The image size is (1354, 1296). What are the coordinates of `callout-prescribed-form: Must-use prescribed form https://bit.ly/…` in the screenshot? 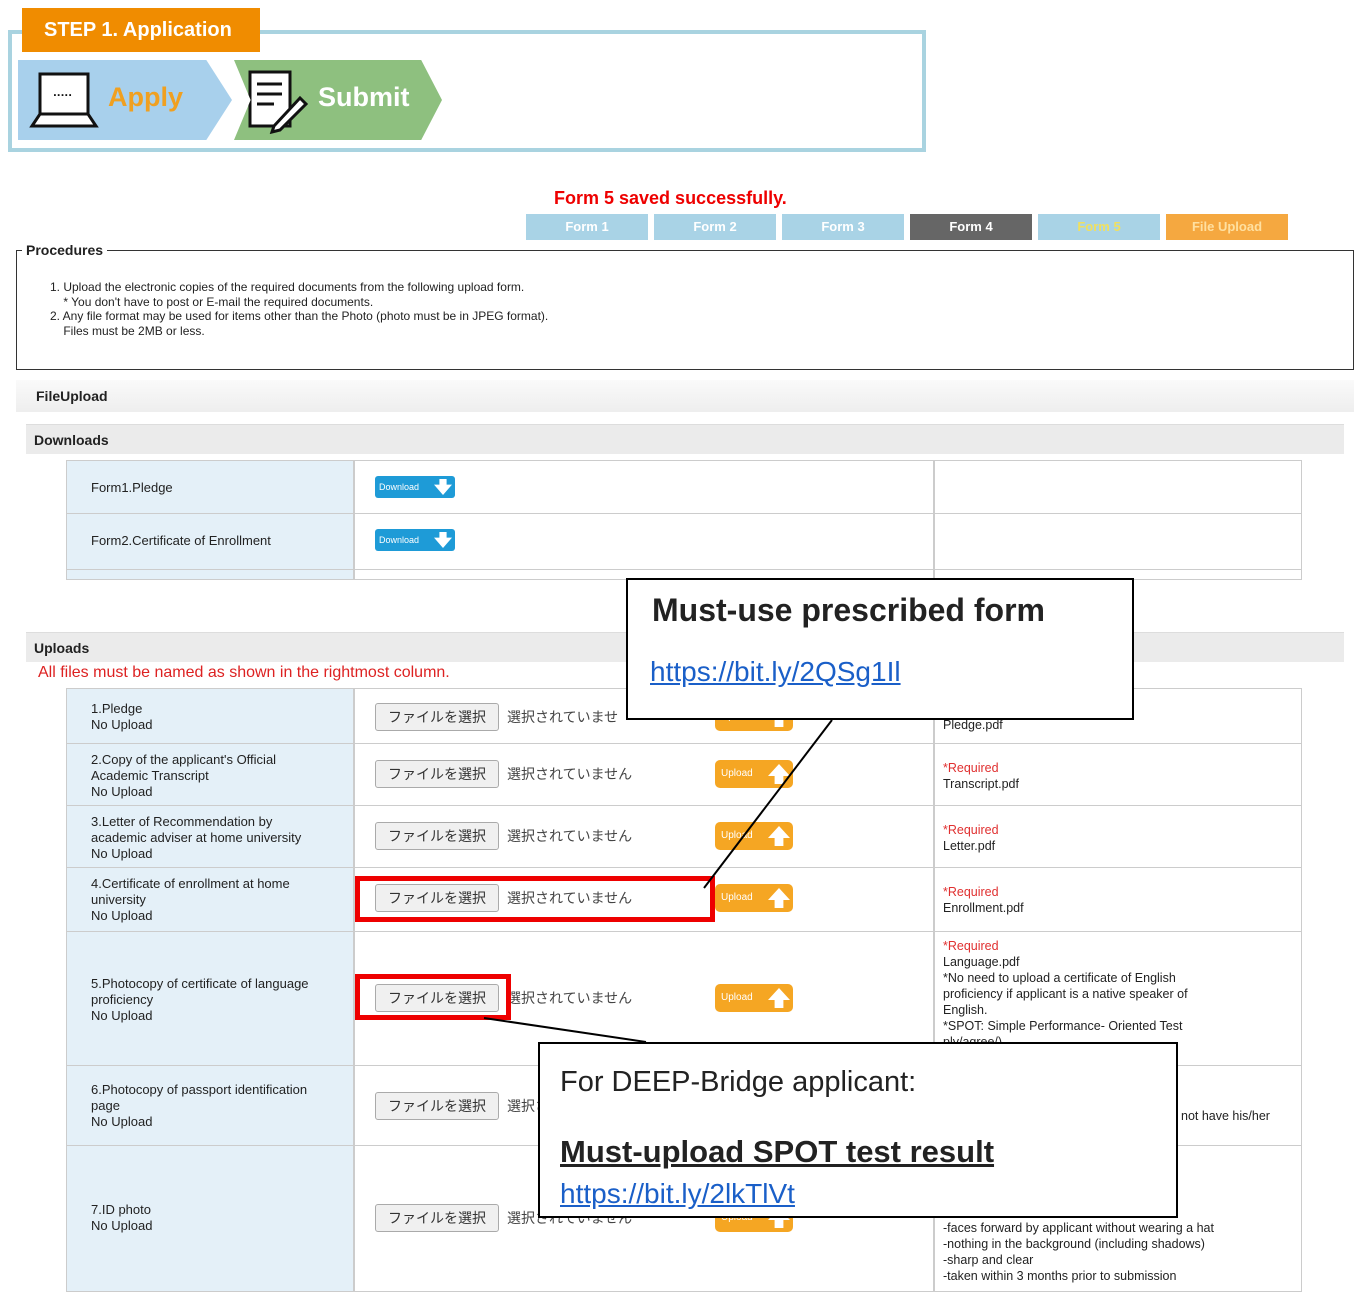 It's located at (880, 649).